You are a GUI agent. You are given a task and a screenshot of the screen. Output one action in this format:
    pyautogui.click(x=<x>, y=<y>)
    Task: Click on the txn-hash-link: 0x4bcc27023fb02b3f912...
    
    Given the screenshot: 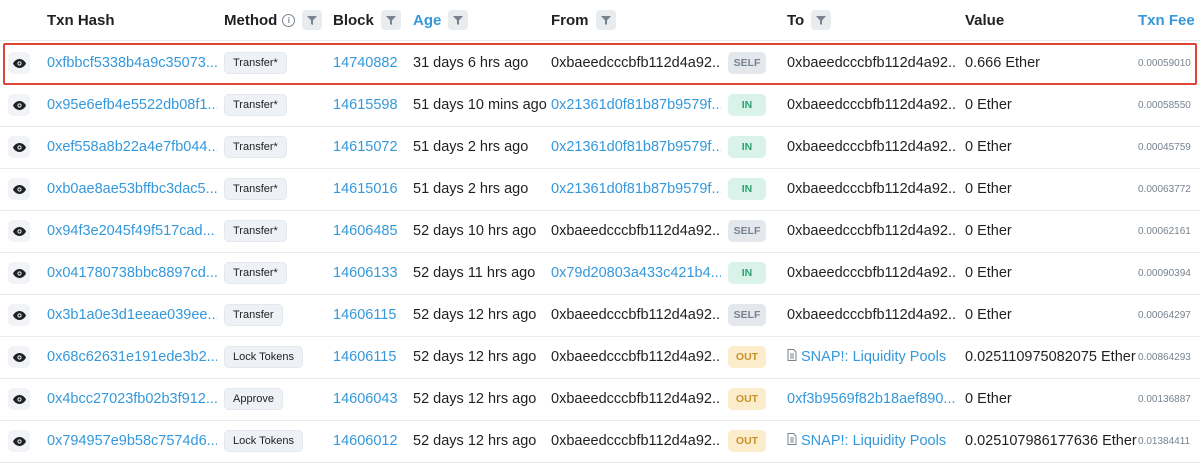 What is the action you would take?
    pyautogui.click(x=132, y=399)
    